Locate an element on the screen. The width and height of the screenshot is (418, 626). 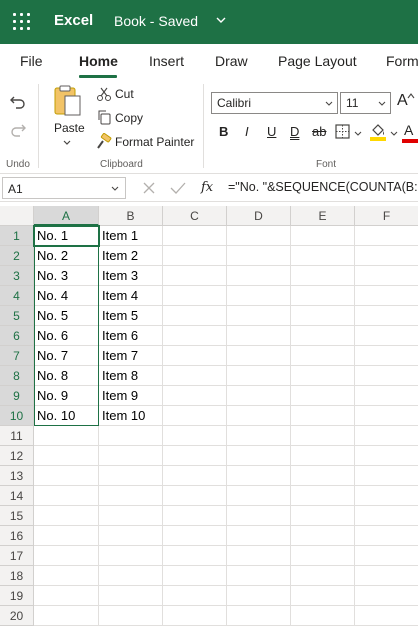
cell-d10 is located at coordinates (259, 416).